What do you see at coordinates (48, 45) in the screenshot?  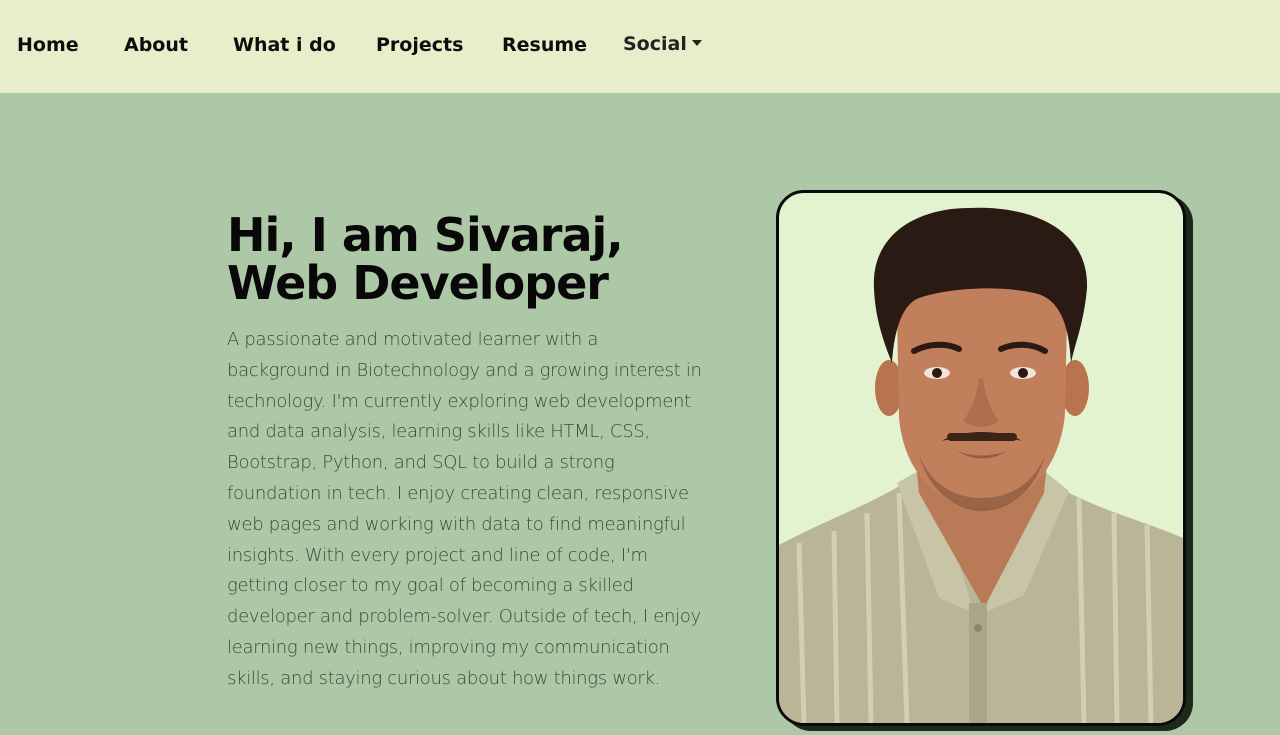 I see `nav-home: Home` at bounding box center [48, 45].